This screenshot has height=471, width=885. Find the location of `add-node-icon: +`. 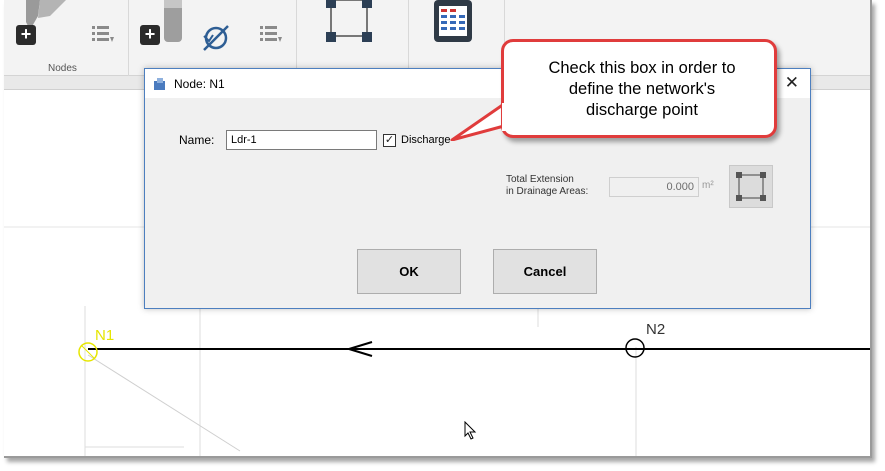

add-node-icon: + is located at coordinates (26, 35).